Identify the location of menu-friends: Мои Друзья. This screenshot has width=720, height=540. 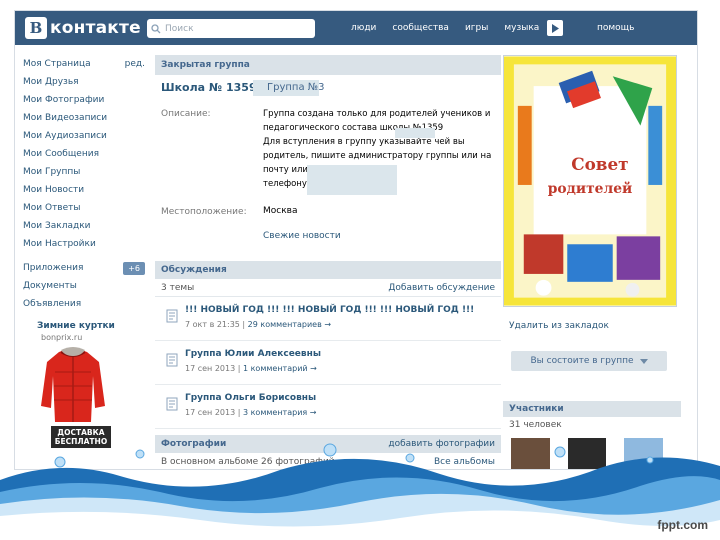
(84, 82).